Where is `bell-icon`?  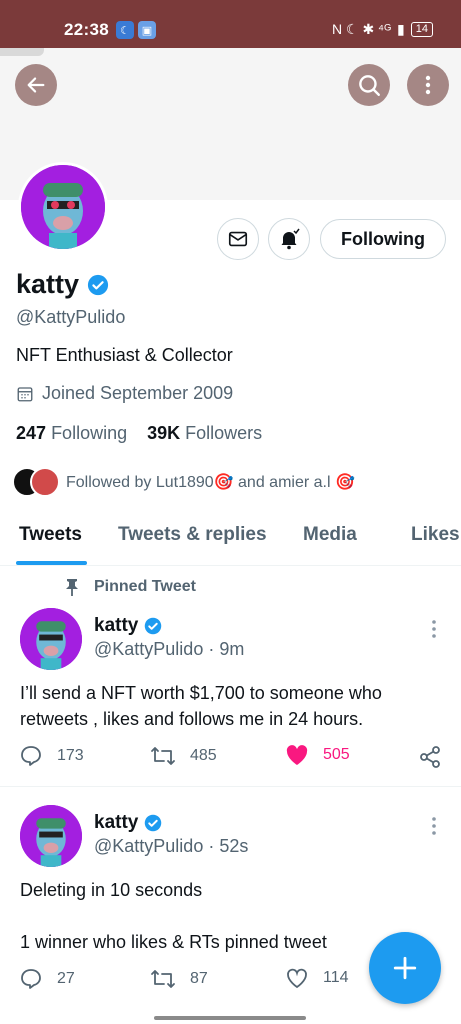
bell-icon is located at coordinates (290, 239).